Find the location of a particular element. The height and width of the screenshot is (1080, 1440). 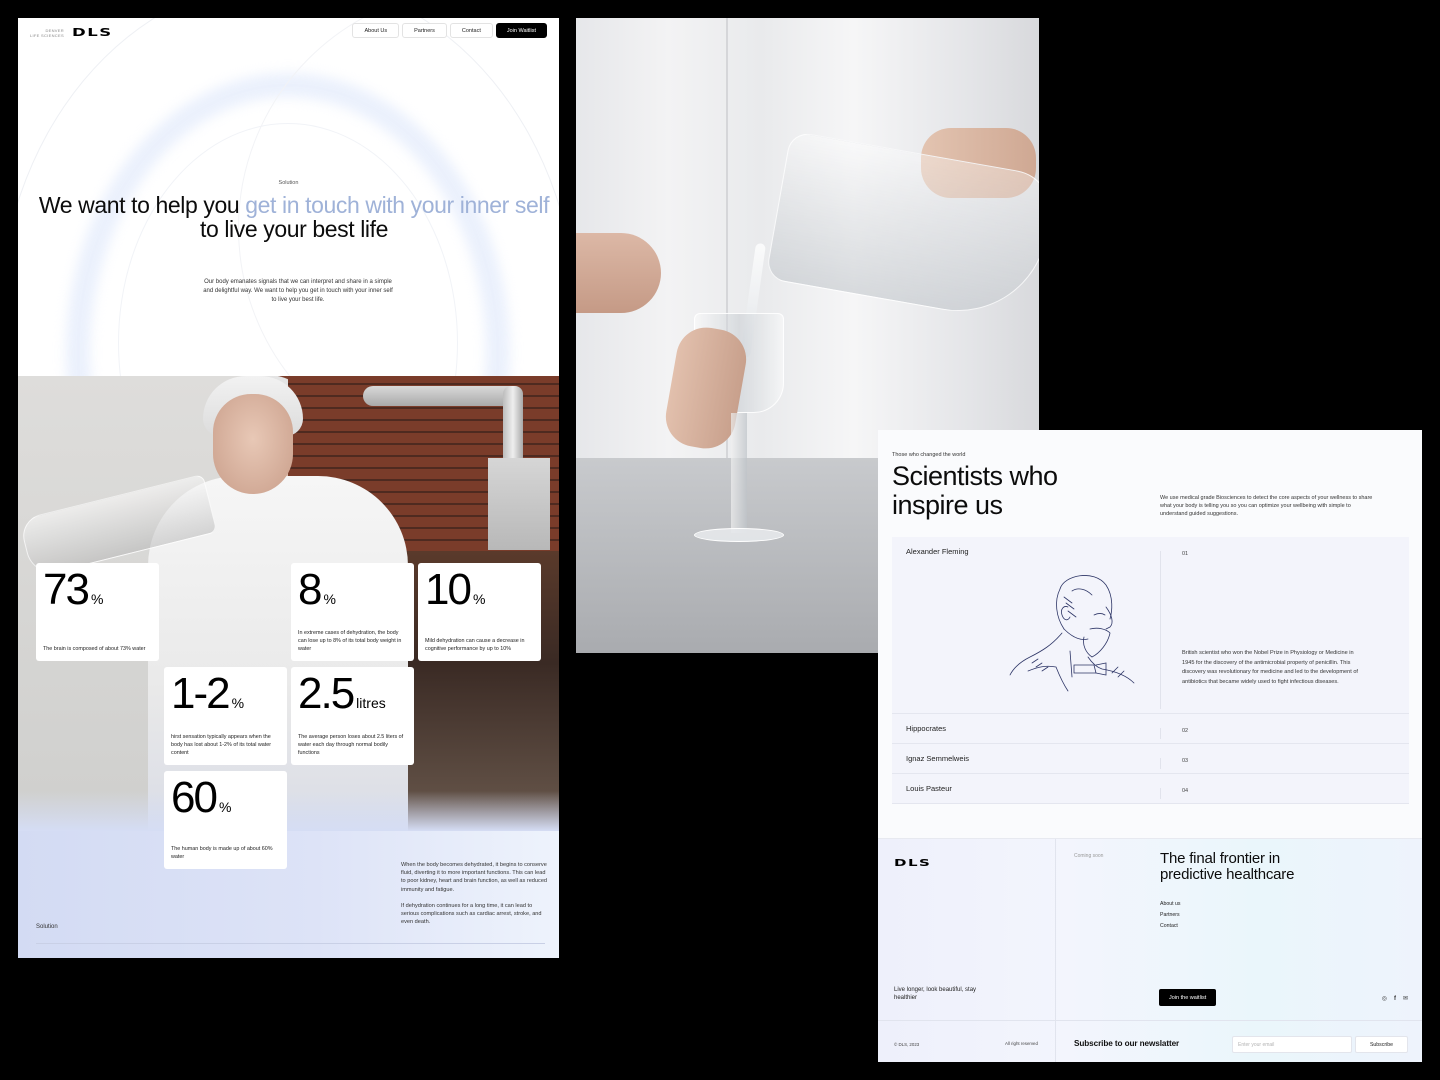

copyright: © DLS, 2023 is located at coordinates (907, 1044).